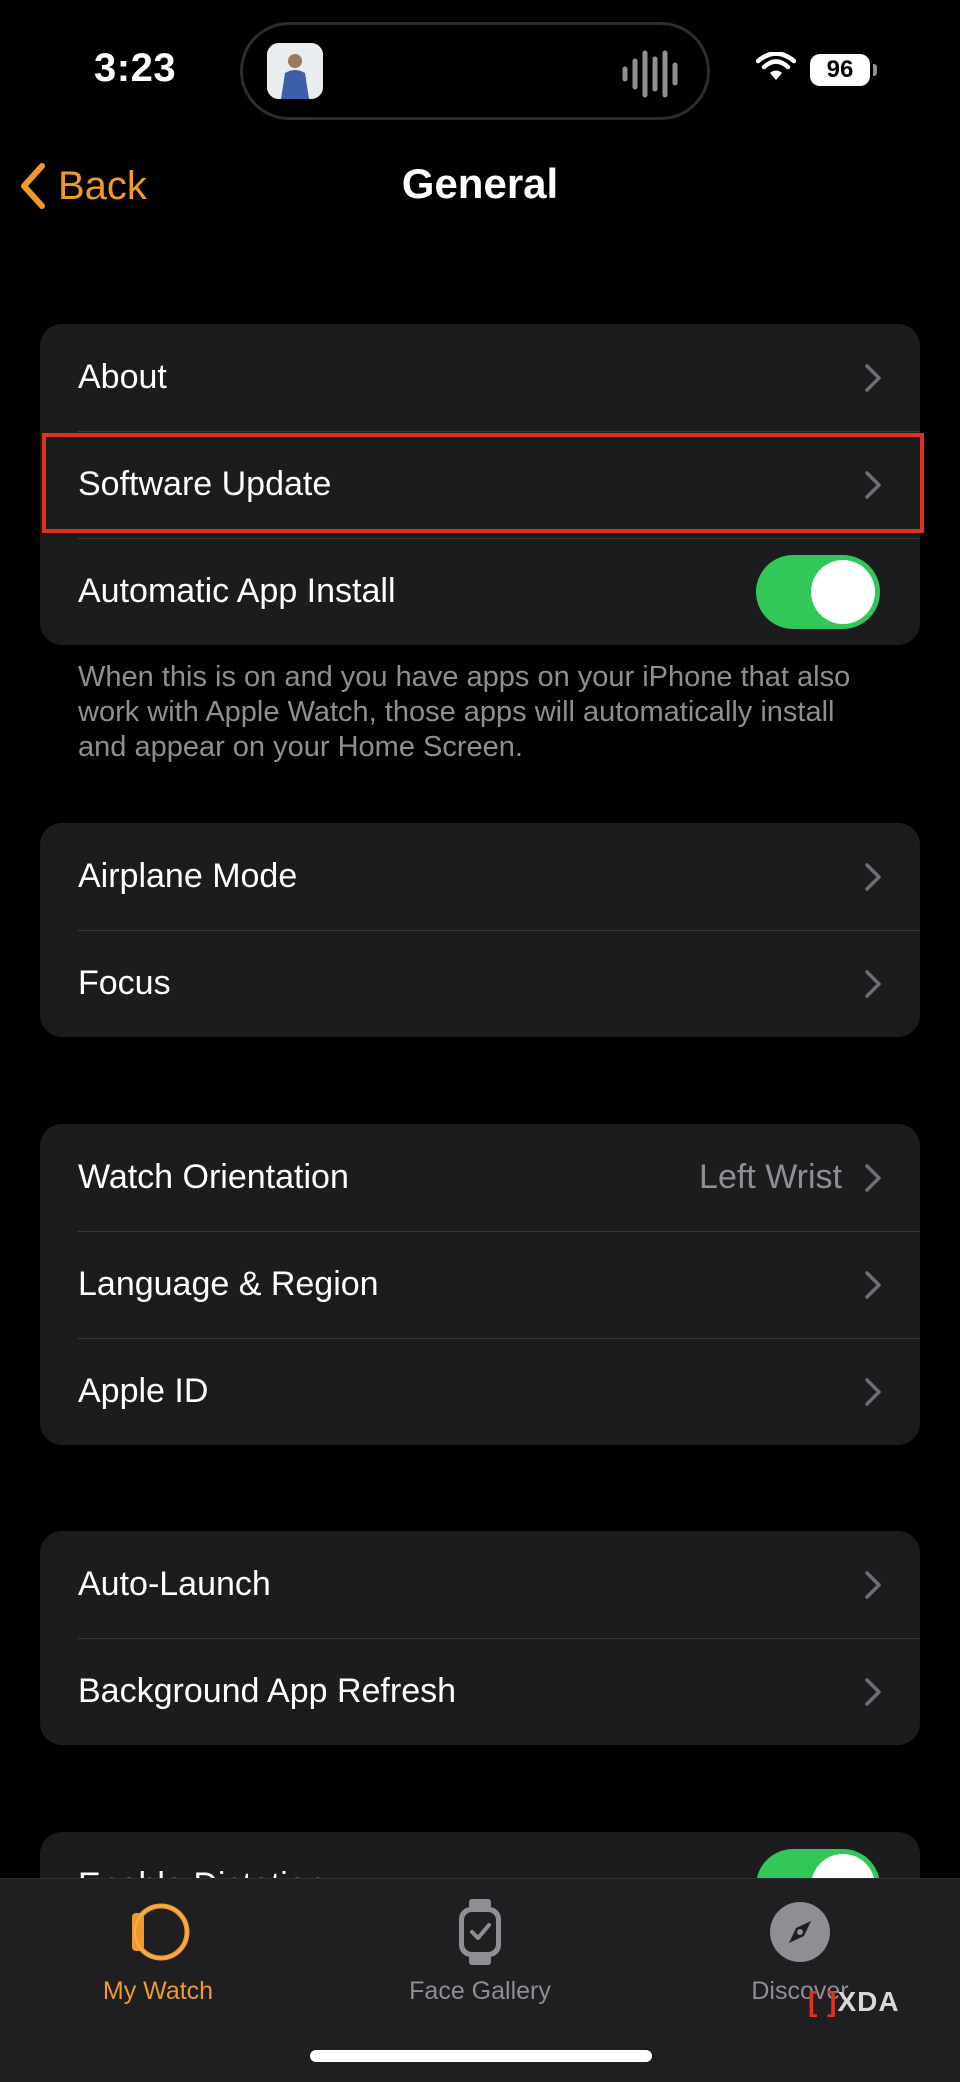  What do you see at coordinates (480, 183) in the screenshot?
I see `page-title: General` at bounding box center [480, 183].